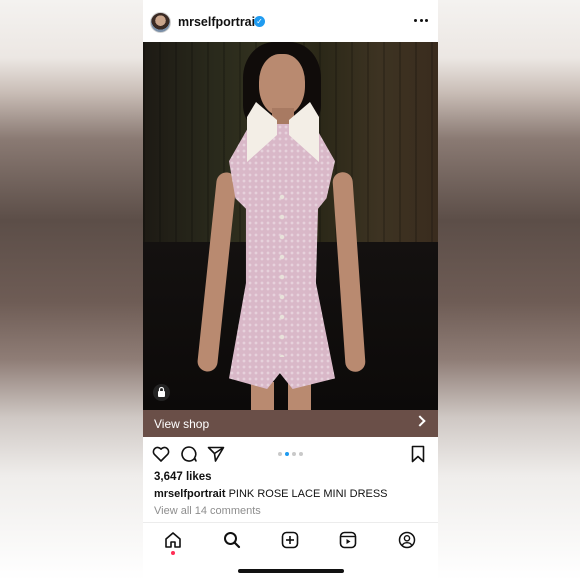  I want to click on shopping-bag-icon, so click(161, 392).